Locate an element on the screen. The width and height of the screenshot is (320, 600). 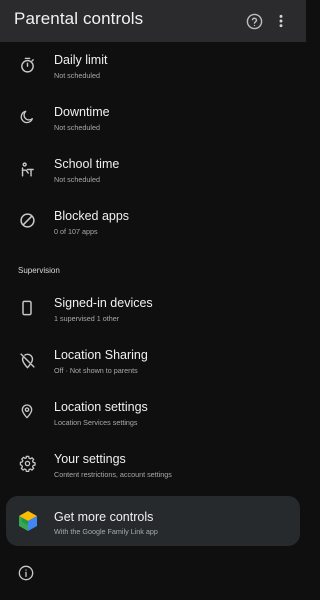
card-subtitle: With the Google Family Link app is located at coordinates (106, 531).